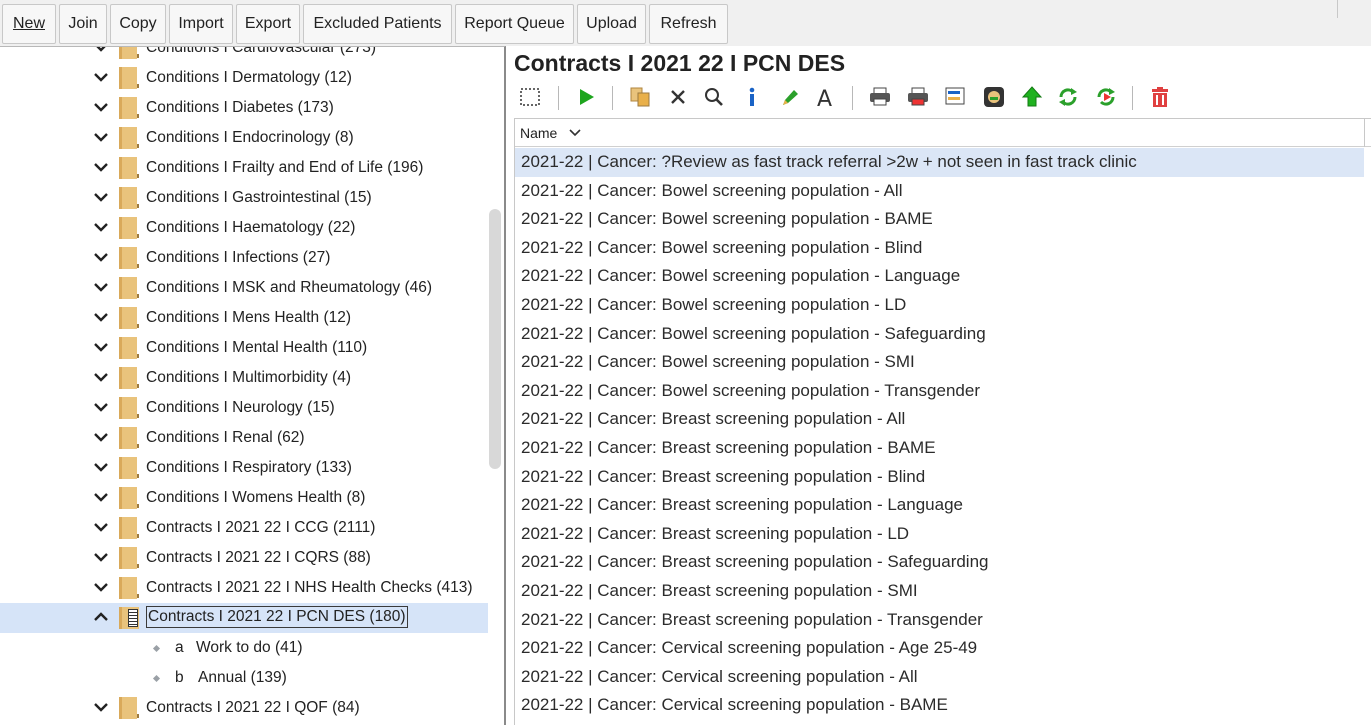 The width and height of the screenshot is (1371, 725). I want to click on excluded-patients-button: Excluded Patients, so click(377, 24).